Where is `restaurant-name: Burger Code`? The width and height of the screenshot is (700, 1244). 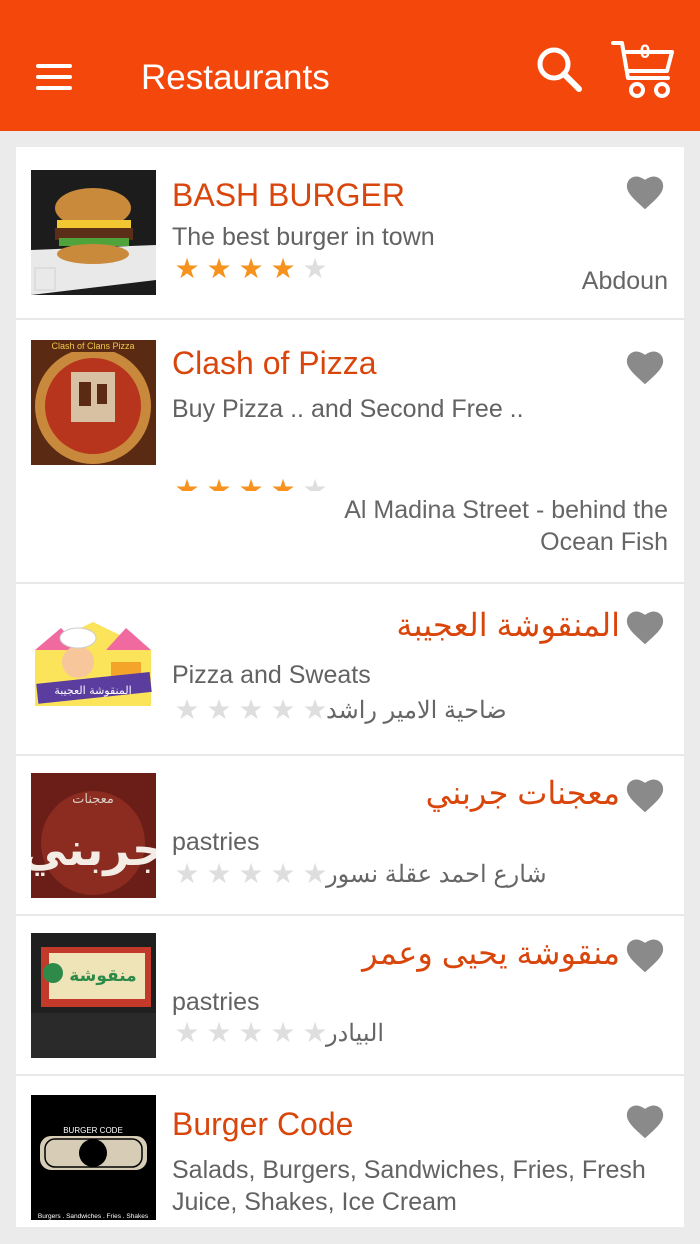
restaurant-name: Burger Code is located at coordinates (262, 1124).